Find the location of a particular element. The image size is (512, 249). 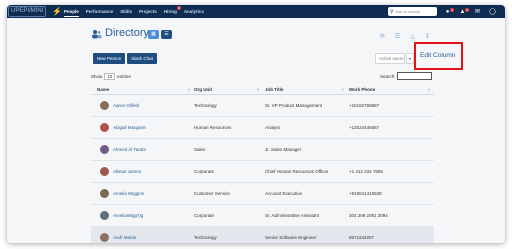

nav-hiring: Hiring 1 is located at coordinates (172, 10).